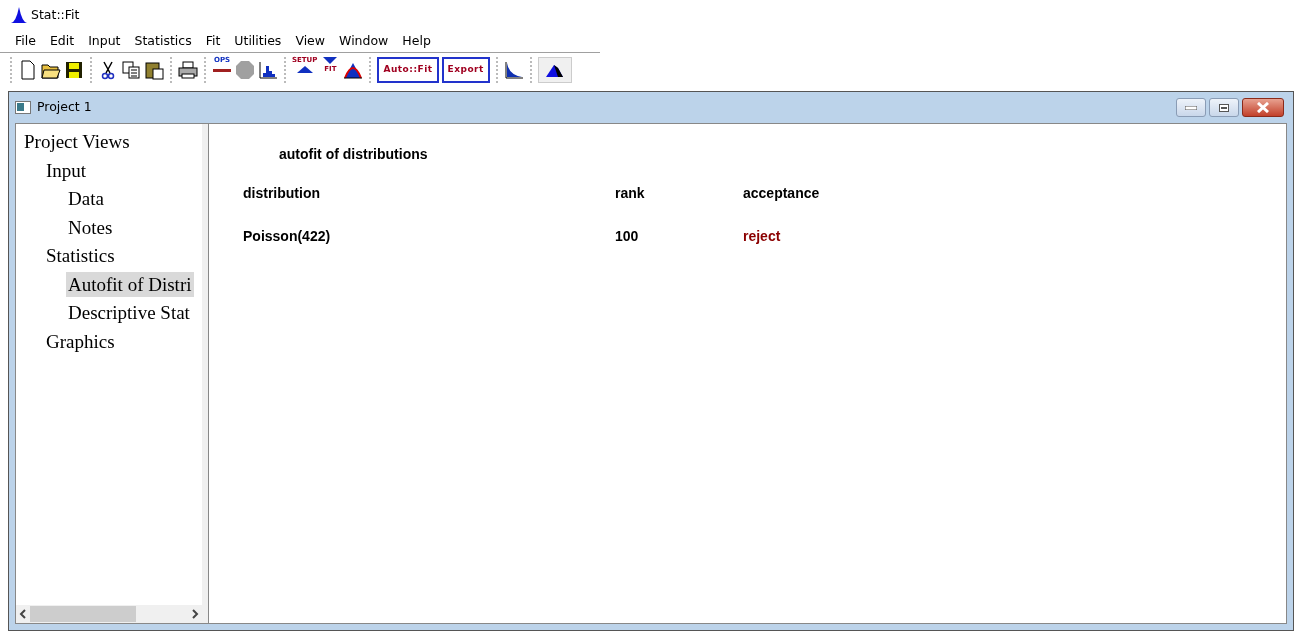 The height and width of the screenshot is (639, 1302). What do you see at coordinates (25, 41) in the screenshot?
I see `menu-item: File` at bounding box center [25, 41].